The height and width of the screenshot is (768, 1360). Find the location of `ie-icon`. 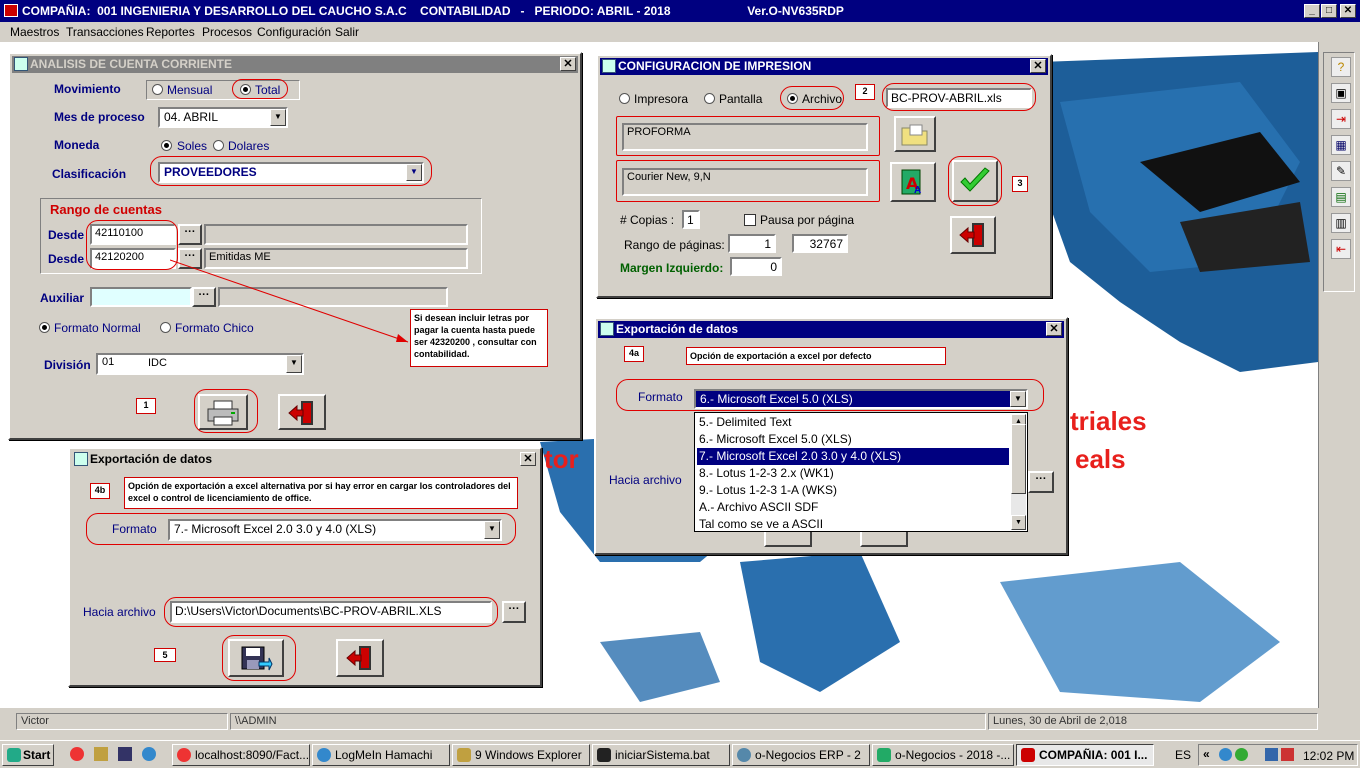

ie-icon is located at coordinates (149, 754).